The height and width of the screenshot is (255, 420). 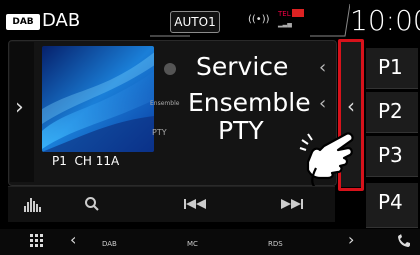 What do you see at coordinates (210, 242) in the screenshot?
I see `bottom-nav` at bounding box center [210, 242].